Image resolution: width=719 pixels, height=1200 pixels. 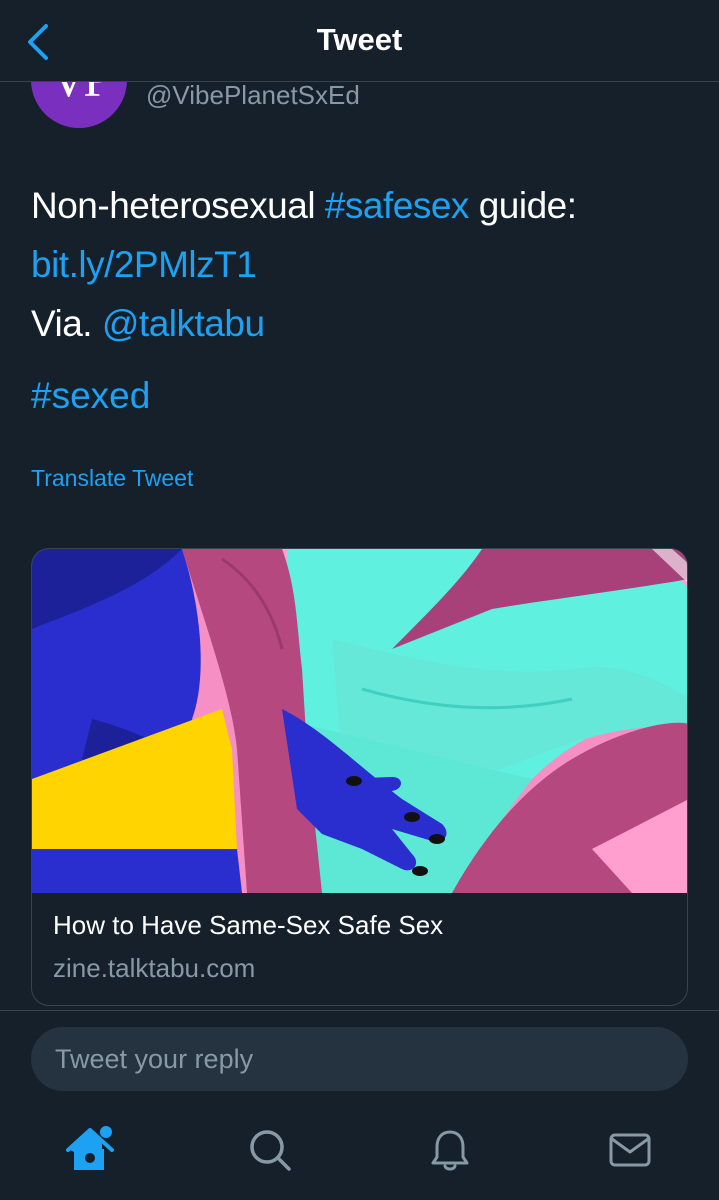 I want to click on tab-search, so click(x=270, y=1150).